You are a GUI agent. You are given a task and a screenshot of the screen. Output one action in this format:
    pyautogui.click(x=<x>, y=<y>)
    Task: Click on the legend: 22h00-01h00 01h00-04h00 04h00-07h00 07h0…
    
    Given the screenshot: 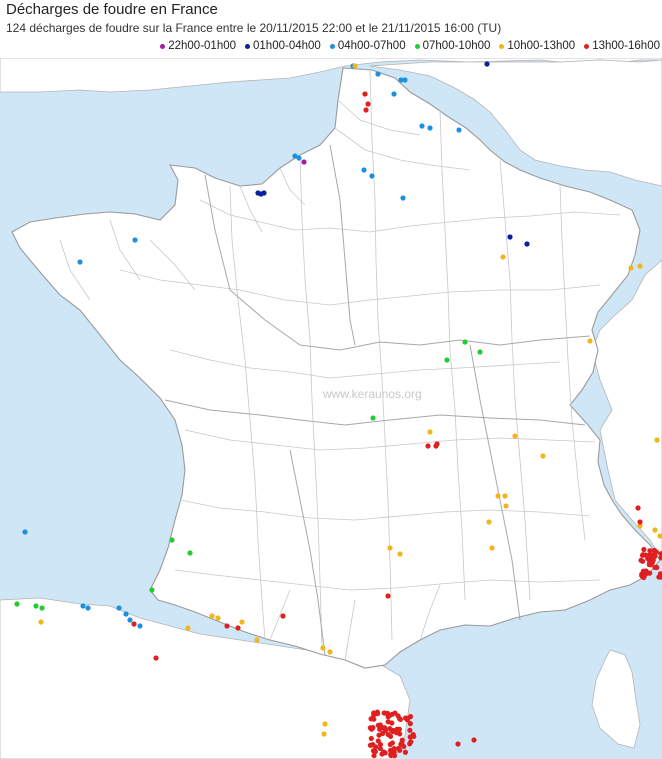 What is the action you would take?
    pyautogui.click(x=410, y=46)
    